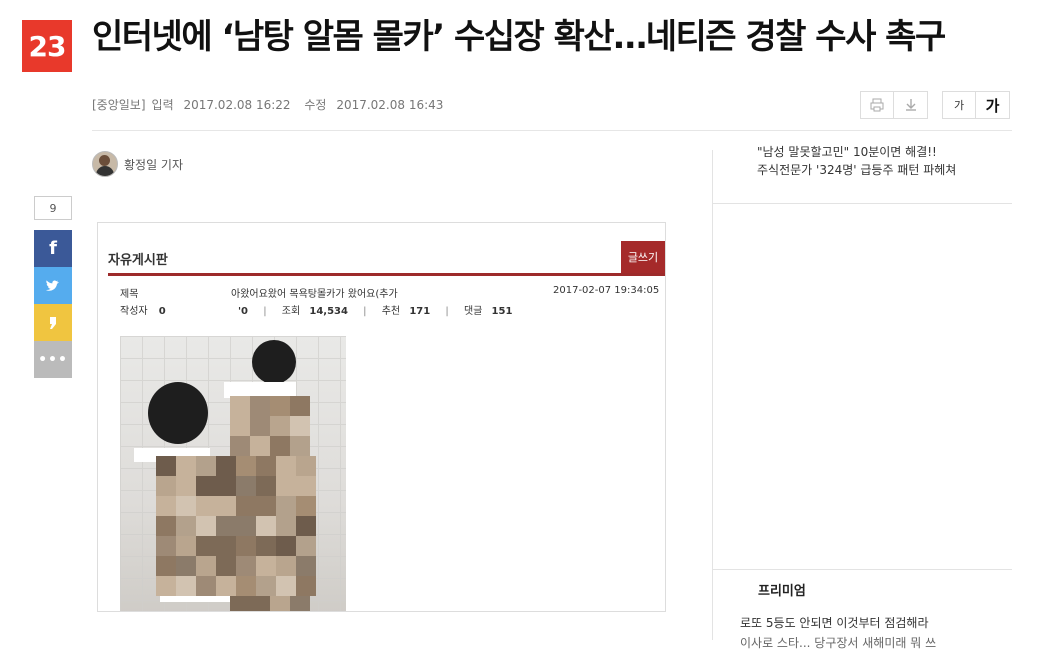 The height and width of the screenshot is (651, 1049). Describe the element at coordinates (53, 208) in the screenshot. I see `share-count: 9` at that location.